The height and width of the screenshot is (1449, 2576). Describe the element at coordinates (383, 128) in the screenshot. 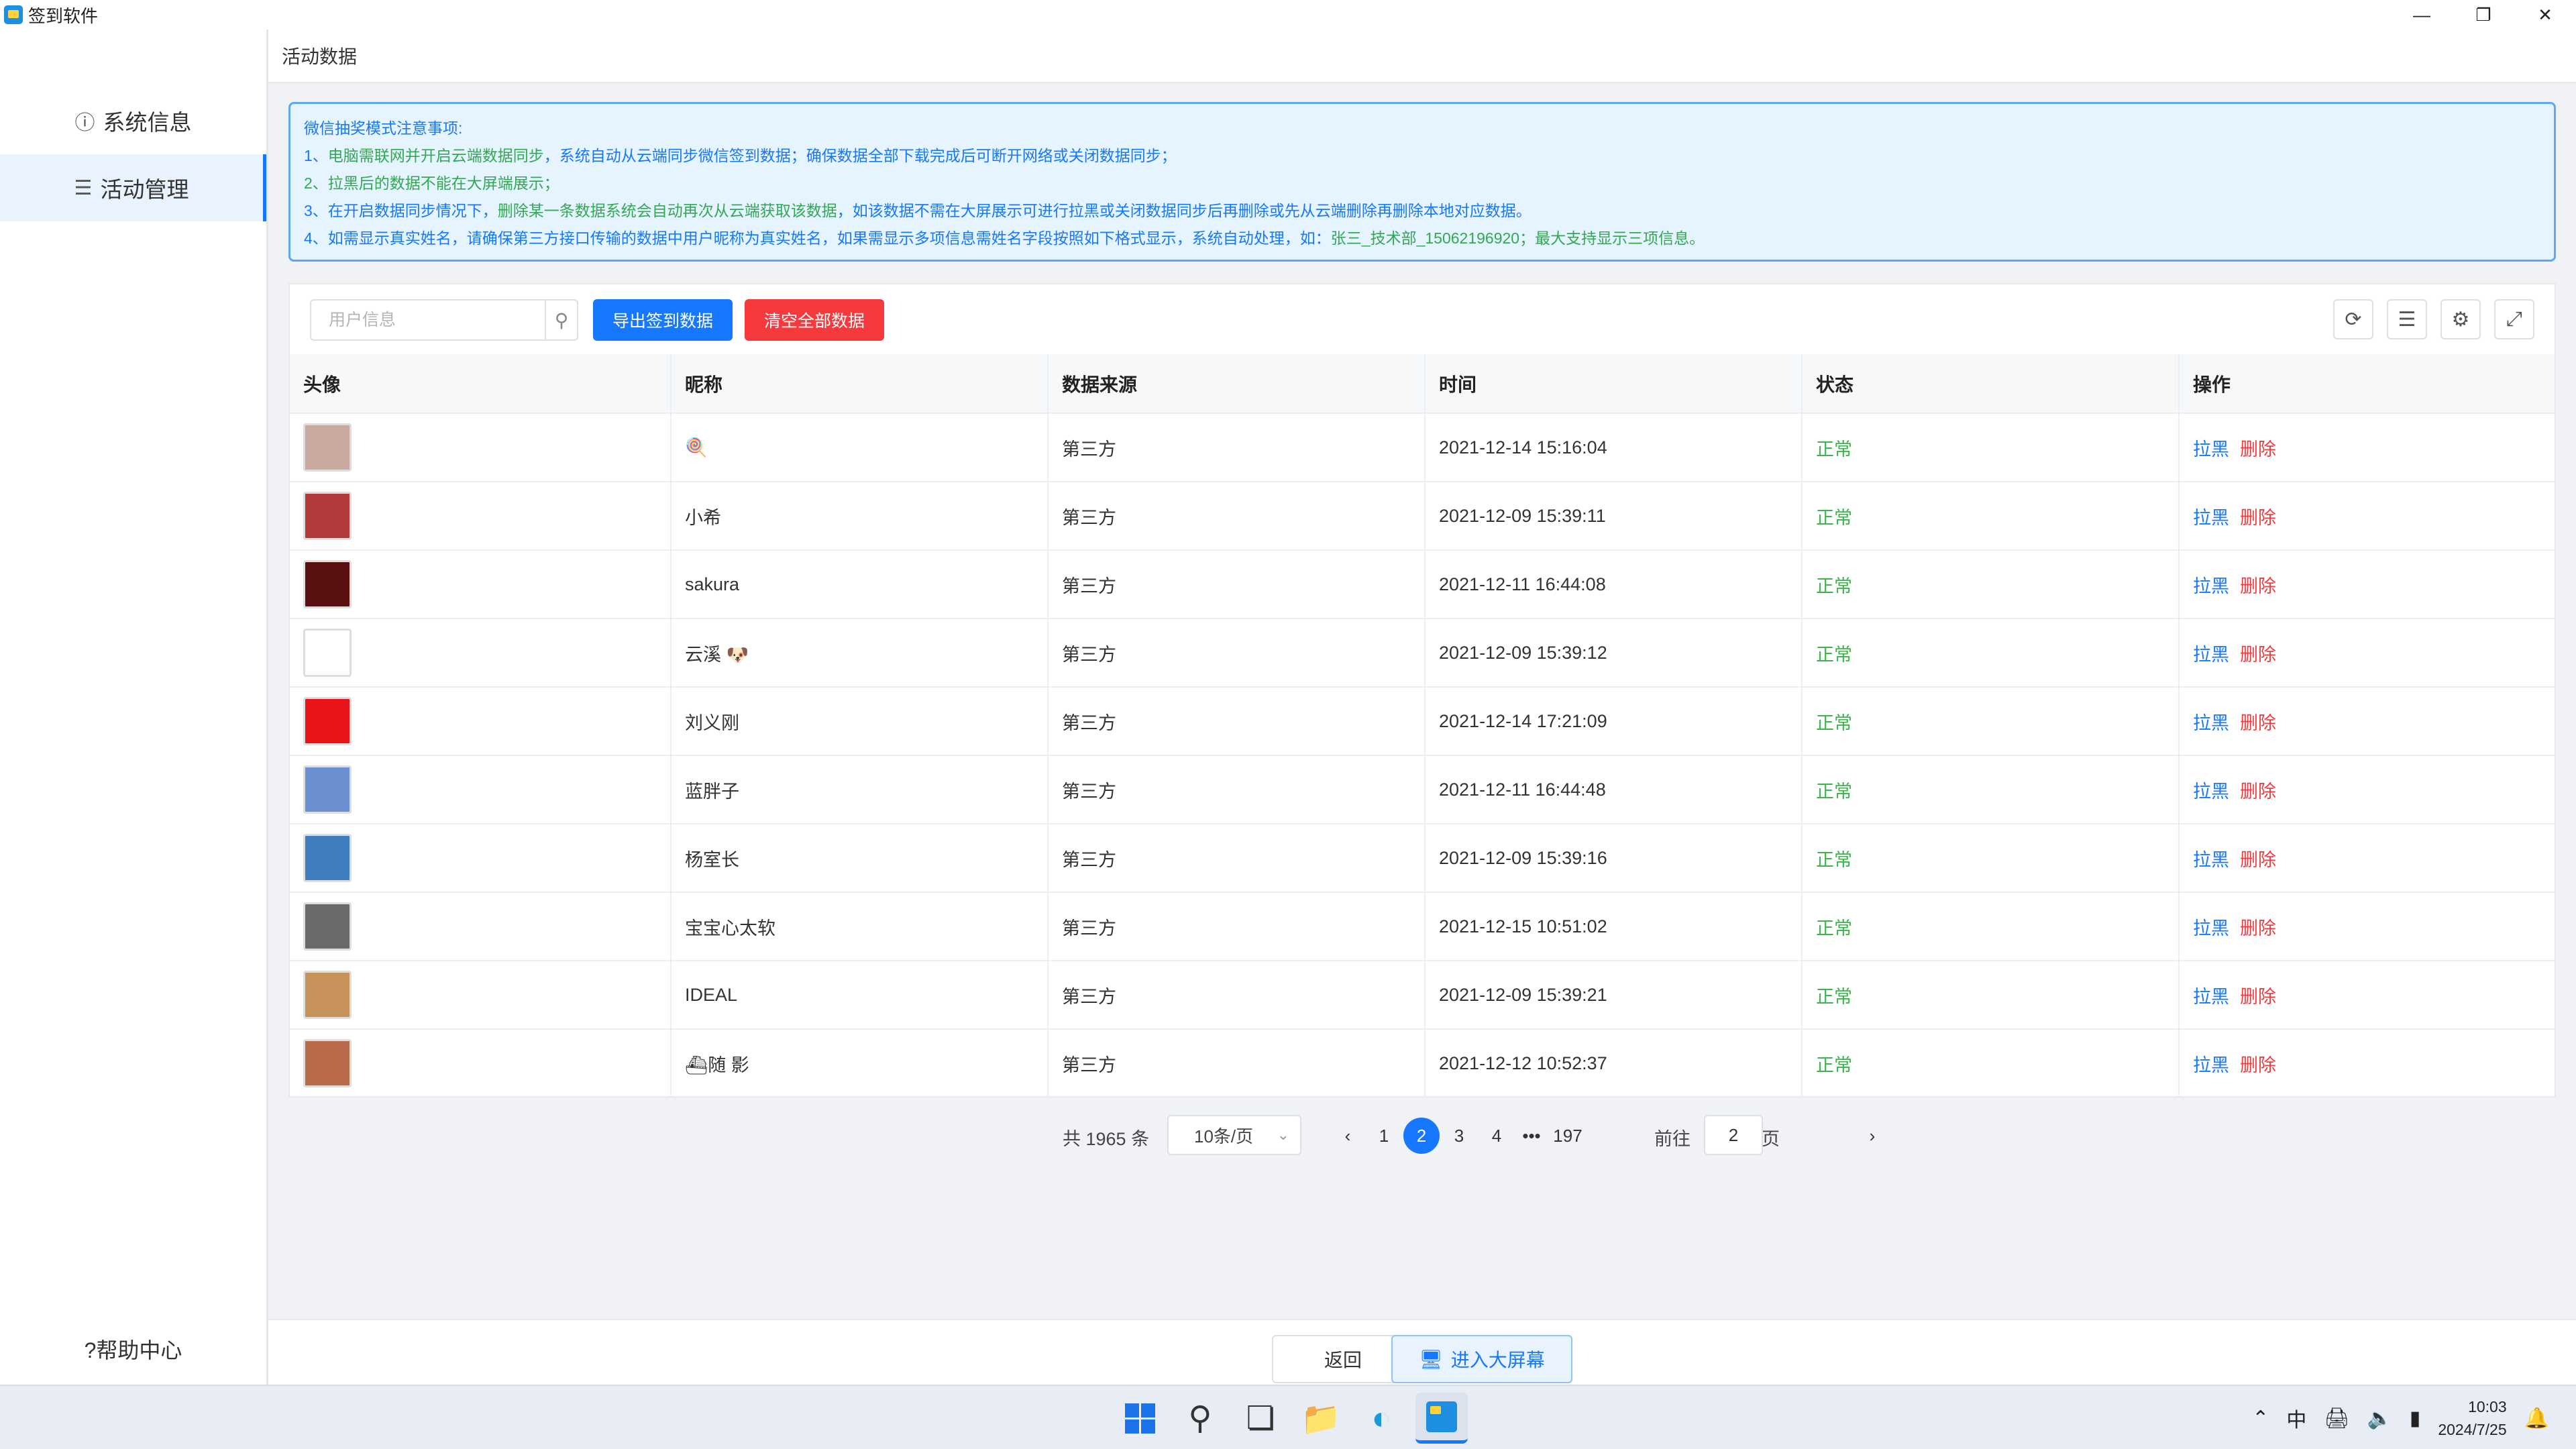

I see `notice-title: 微信抽奖模式注意事项:` at that location.